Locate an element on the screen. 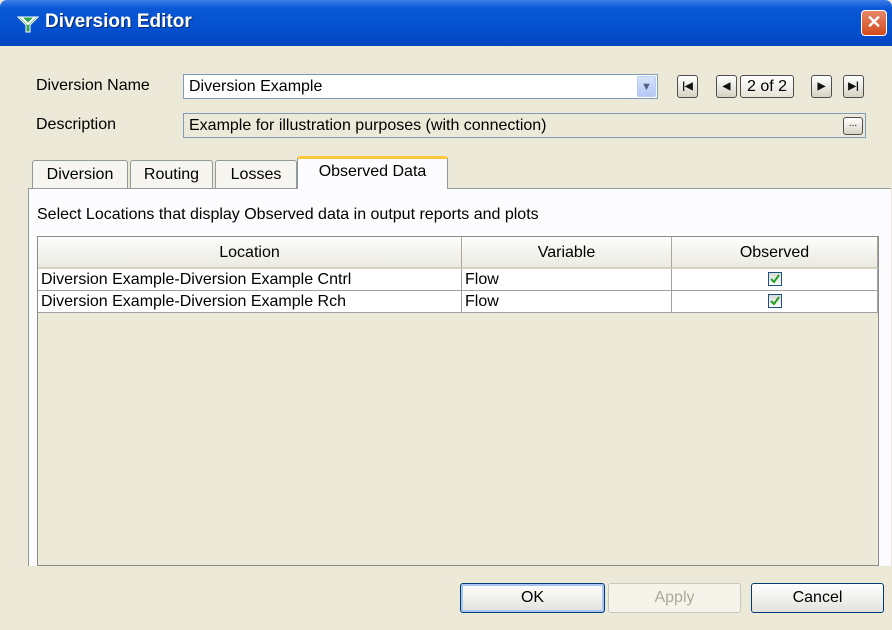  cancel-button: Cancel is located at coordinates (817, 598).